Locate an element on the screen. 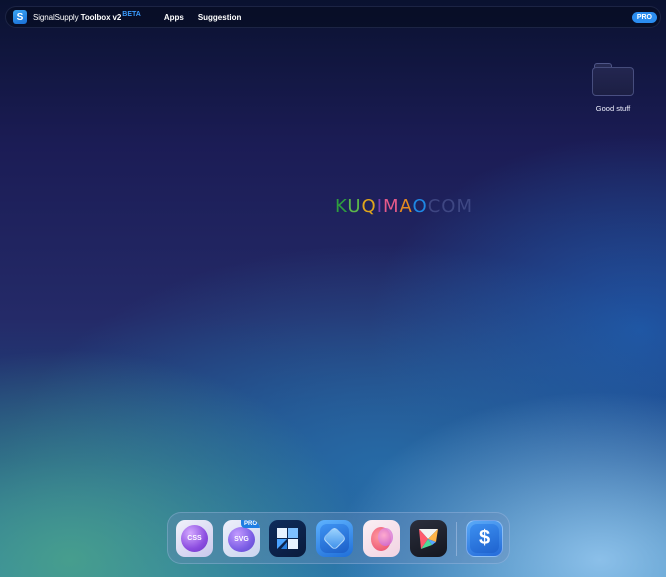  main-nav: Apps Suggestion is located at coordinates (210, 17).